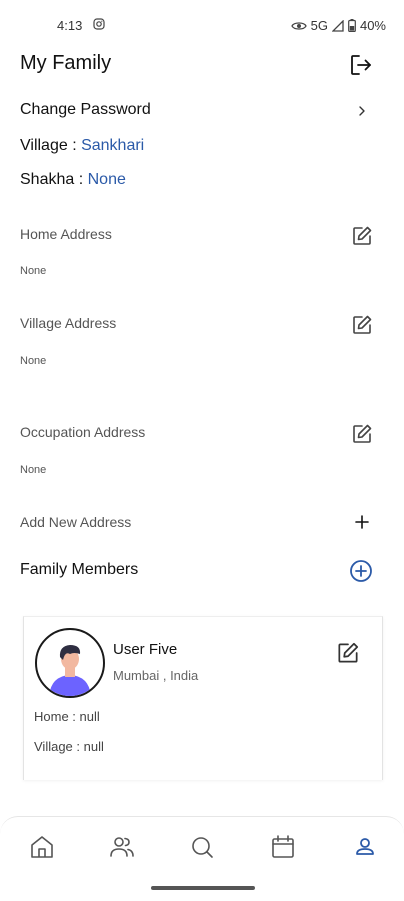  I want to click on edit-village-address-icon, so click(362, 325).